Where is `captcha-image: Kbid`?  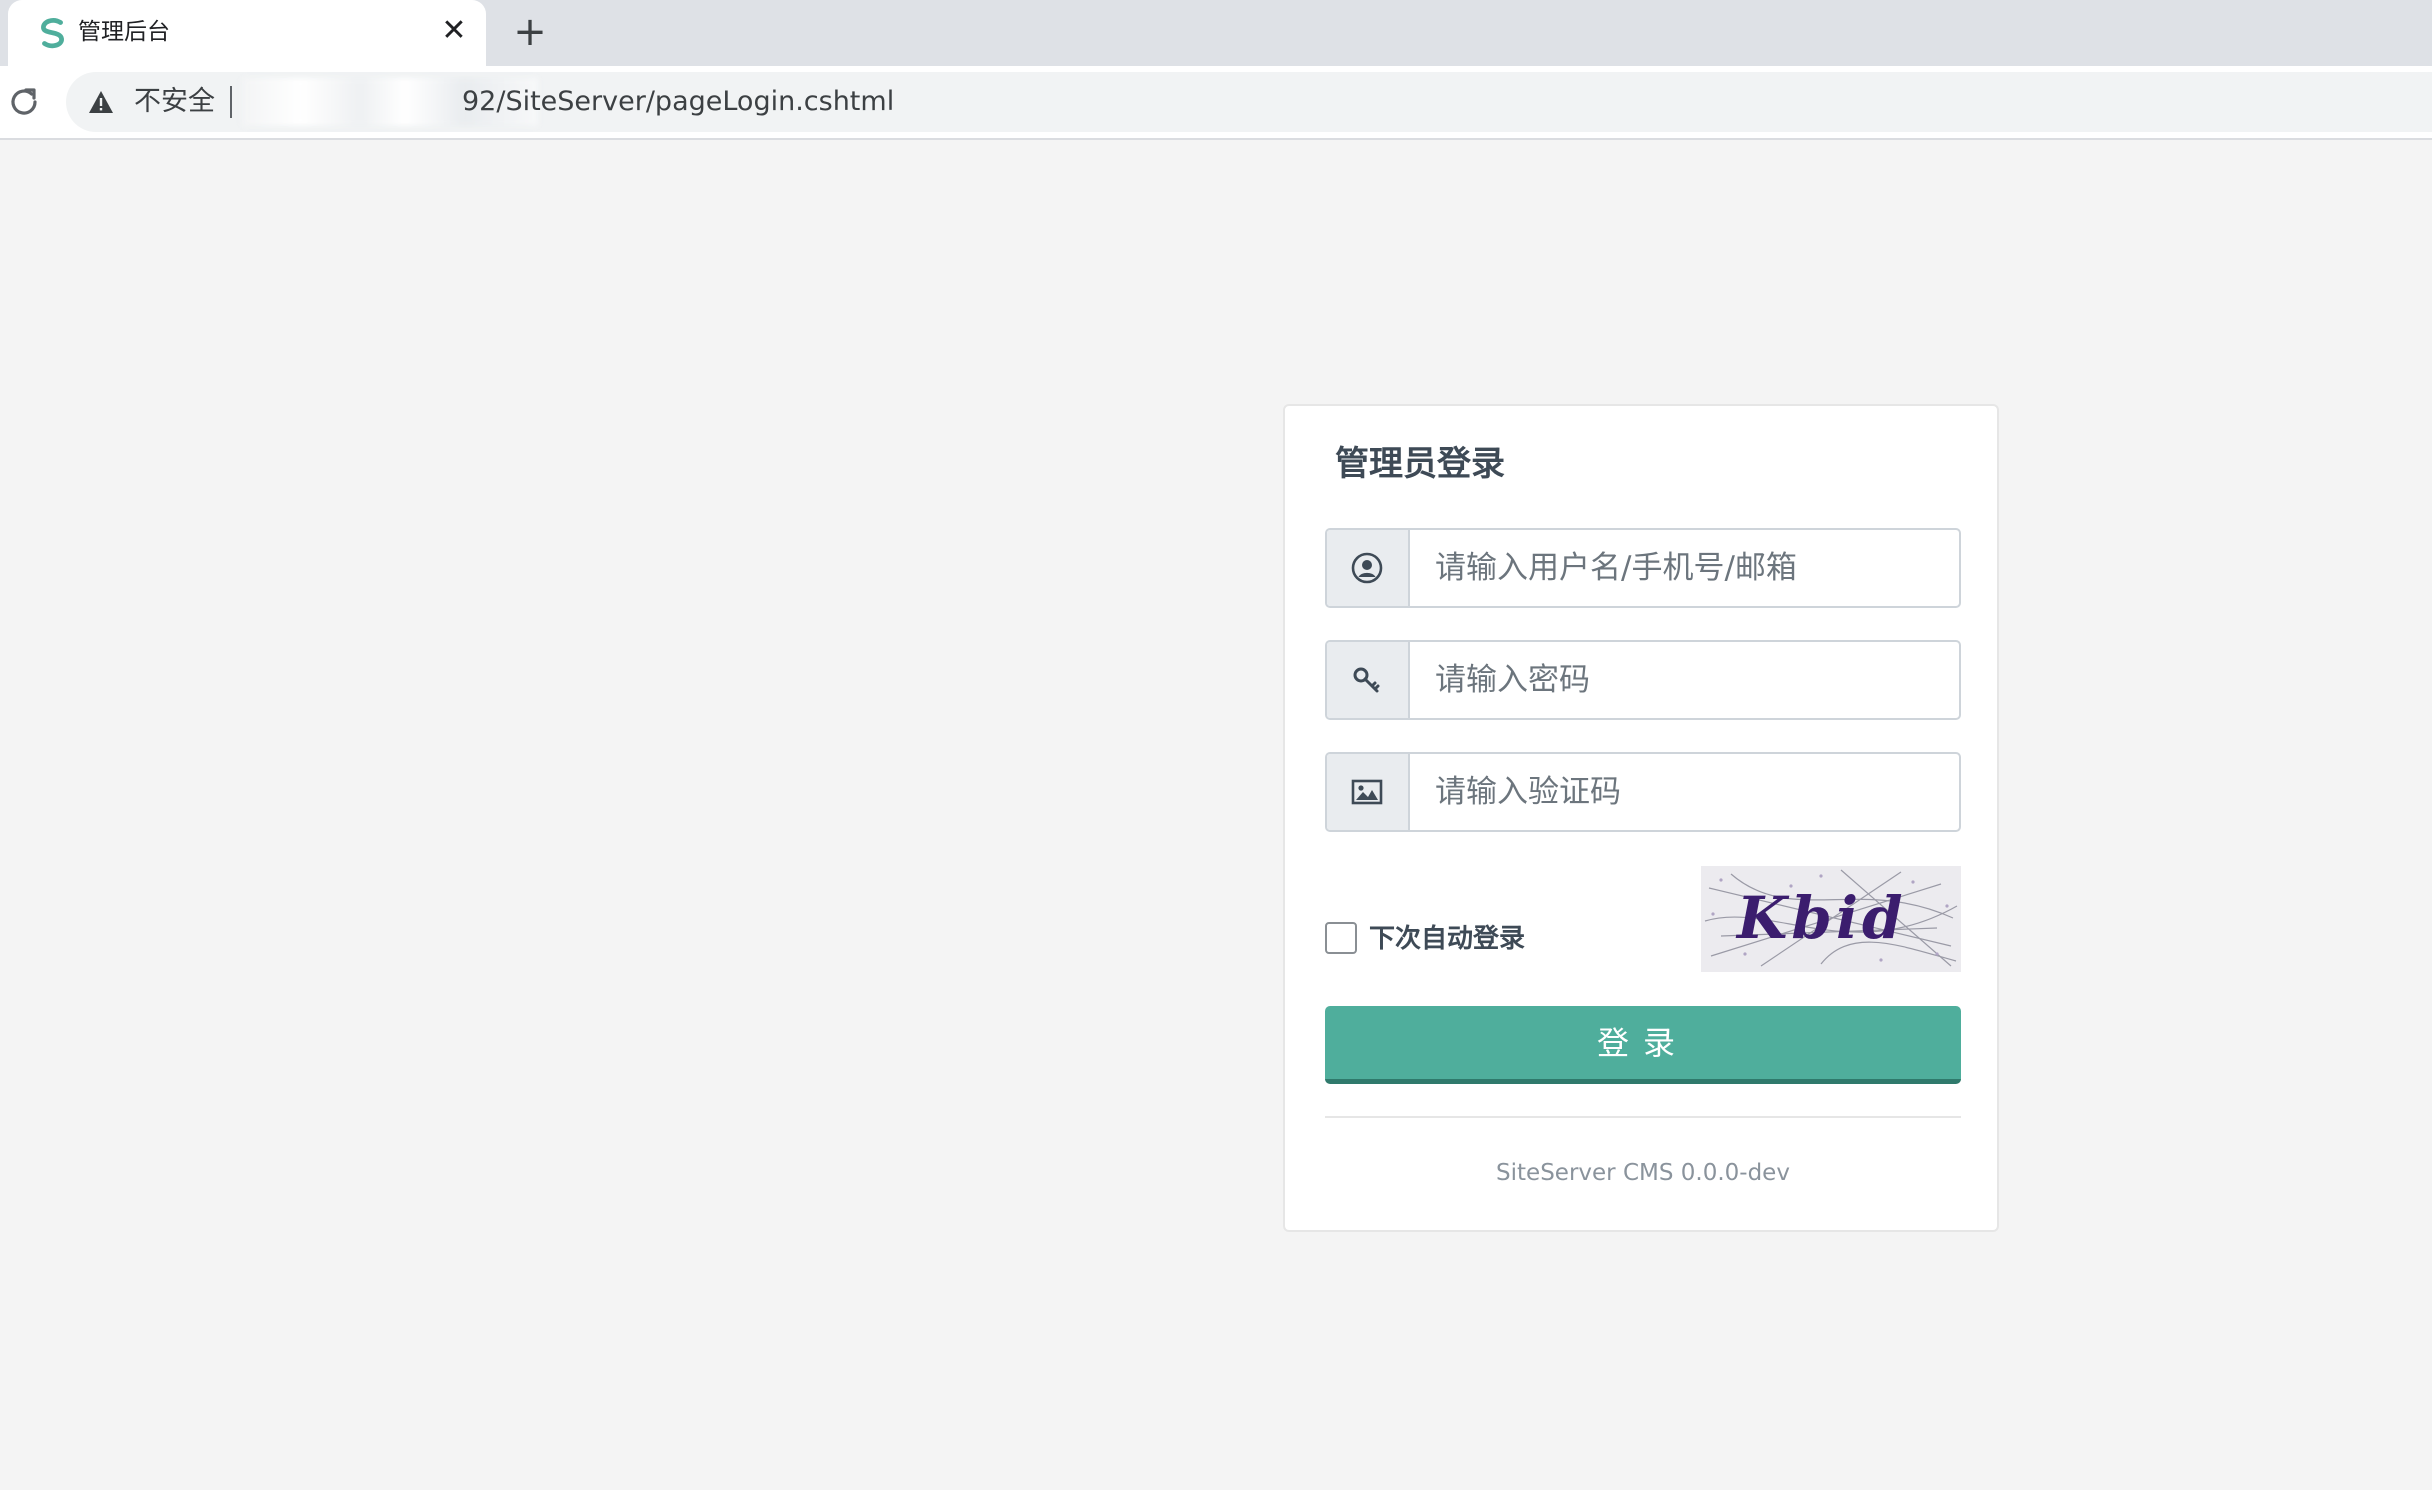 captcha-image: Kbid is located at coordinates (1831, 919).